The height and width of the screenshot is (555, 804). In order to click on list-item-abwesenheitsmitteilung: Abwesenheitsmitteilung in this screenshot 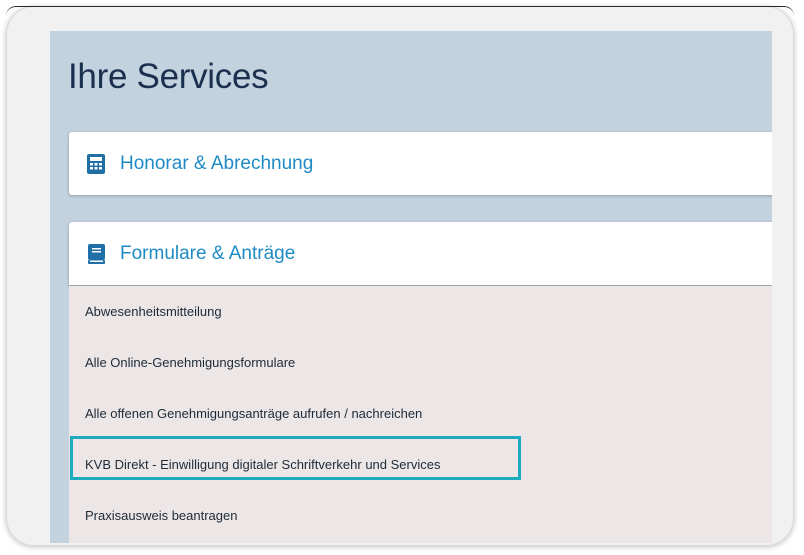, I will do `click(145, 311)`.